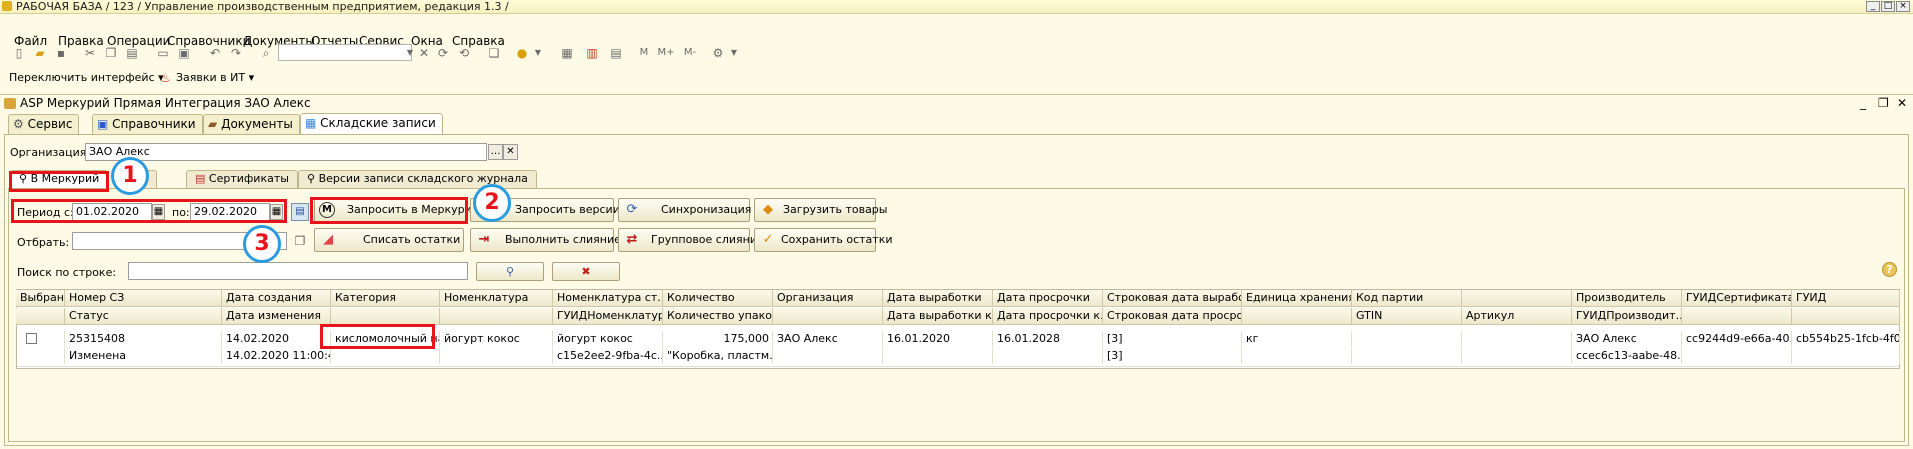  Describe the element at coordinates (690, 53) in the screenshot. I see `memory-minus-icon: M-` at that location.